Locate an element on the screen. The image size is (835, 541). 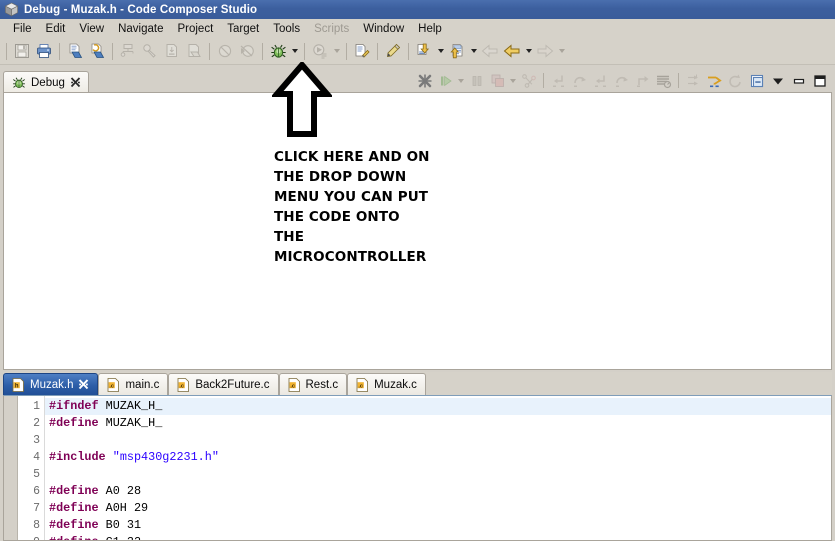
run-dropdown-arrow is located at coordinates (336, 51).